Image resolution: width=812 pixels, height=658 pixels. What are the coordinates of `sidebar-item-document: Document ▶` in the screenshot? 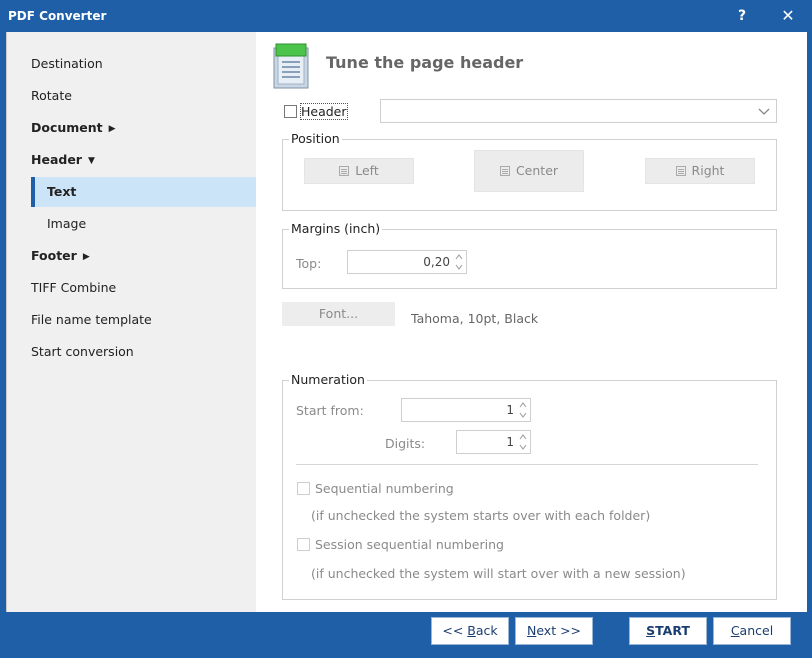 It's located at (73, 128).